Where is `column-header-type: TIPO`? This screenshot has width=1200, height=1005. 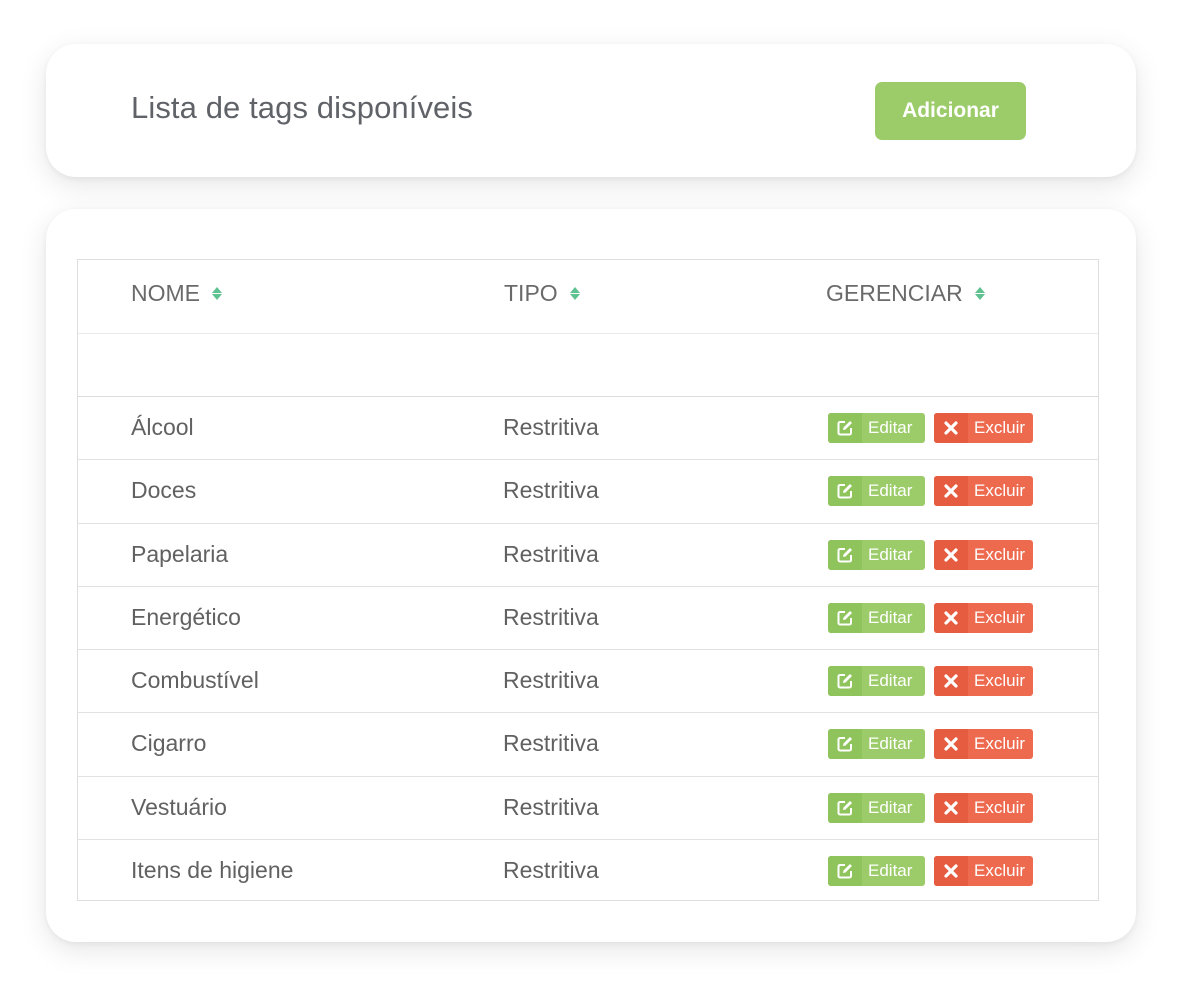 column-header-type: TIPO is located at coordinates (542, 293).